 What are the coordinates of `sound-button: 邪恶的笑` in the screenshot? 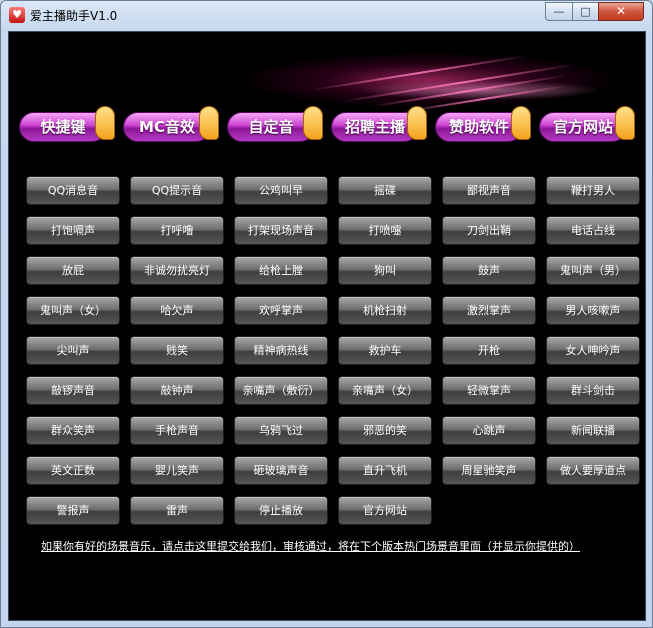 It's located at (385, 430).